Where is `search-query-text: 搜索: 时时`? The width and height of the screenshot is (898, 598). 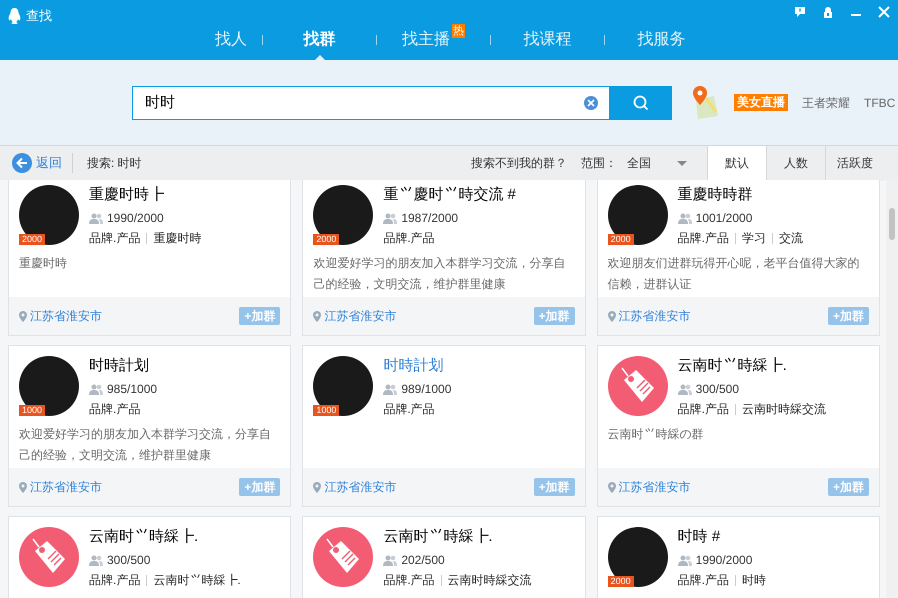
search-query-text: 搜索: 时时 is located at coordinates (114, 163).